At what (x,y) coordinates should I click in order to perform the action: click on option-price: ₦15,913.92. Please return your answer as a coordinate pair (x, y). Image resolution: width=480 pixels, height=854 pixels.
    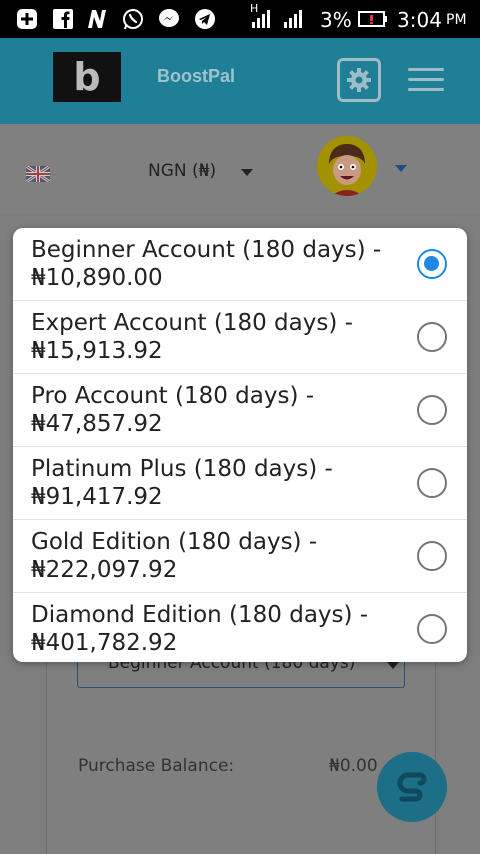
    Looking at the image, I should click on (97, 351).